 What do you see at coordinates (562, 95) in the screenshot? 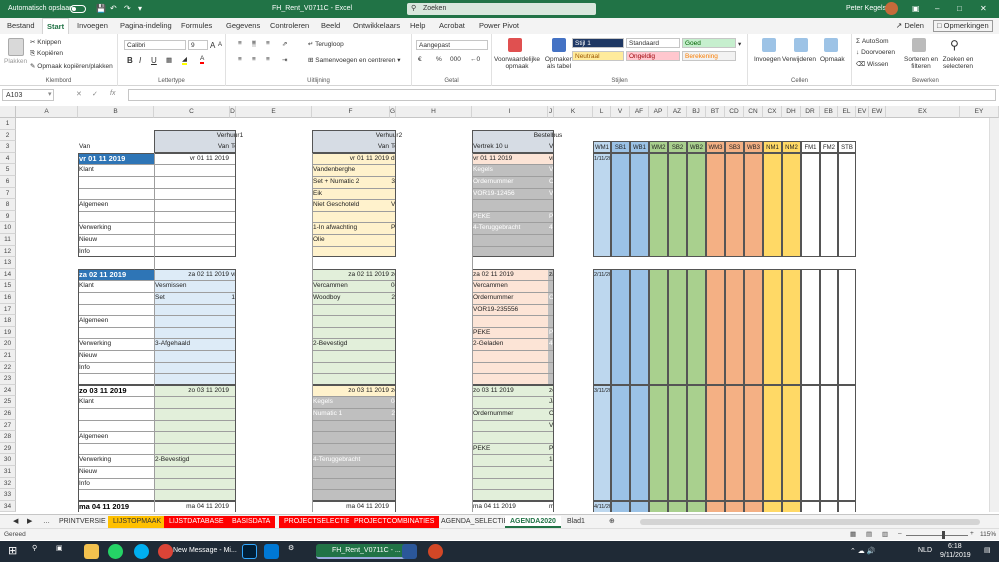
I see `formula-input` at bounding box center [562, 95].